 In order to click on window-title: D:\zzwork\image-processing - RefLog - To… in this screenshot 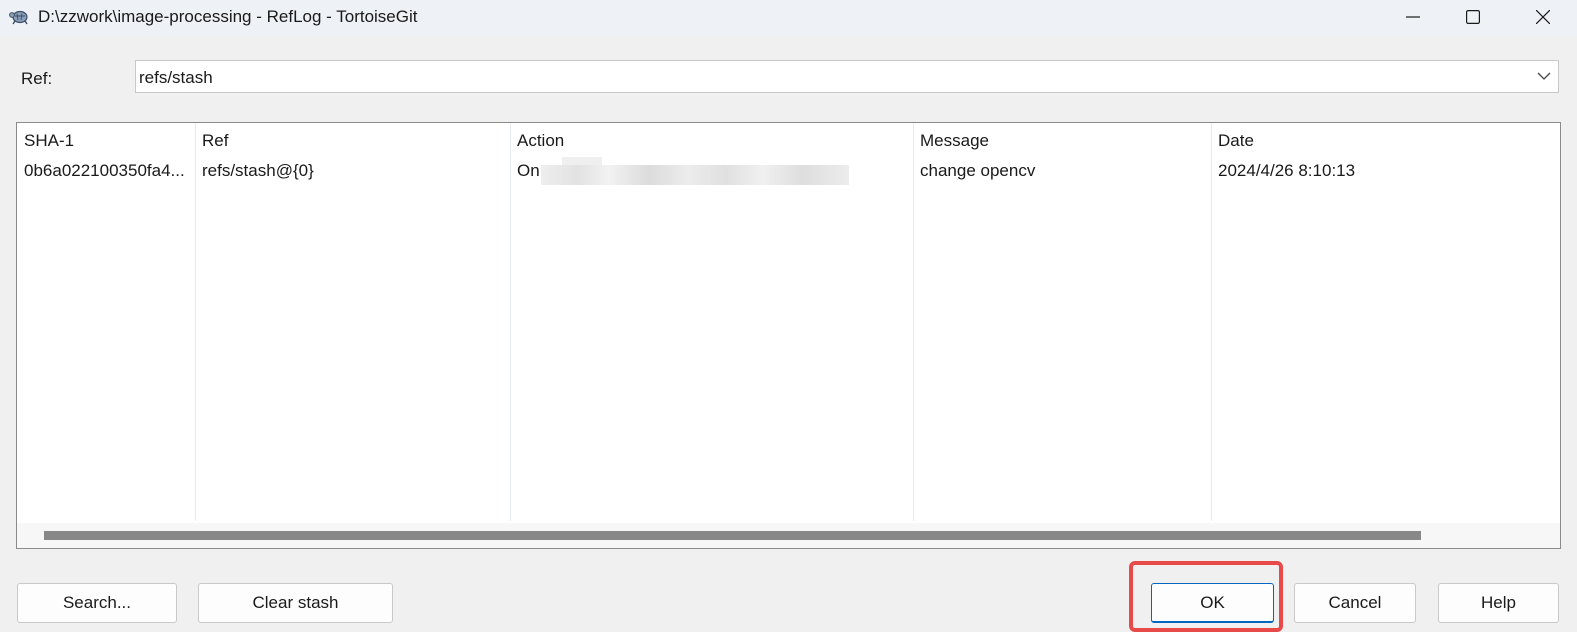, I will do `click(228, 16)`.